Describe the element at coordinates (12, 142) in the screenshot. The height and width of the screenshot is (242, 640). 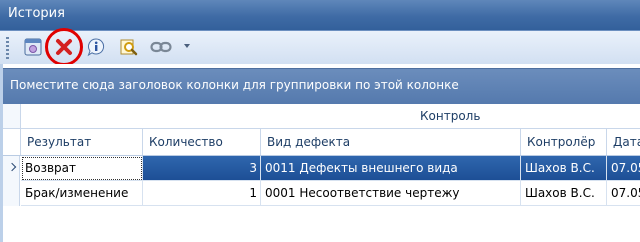
I see `header-indicator-cell` at that location.